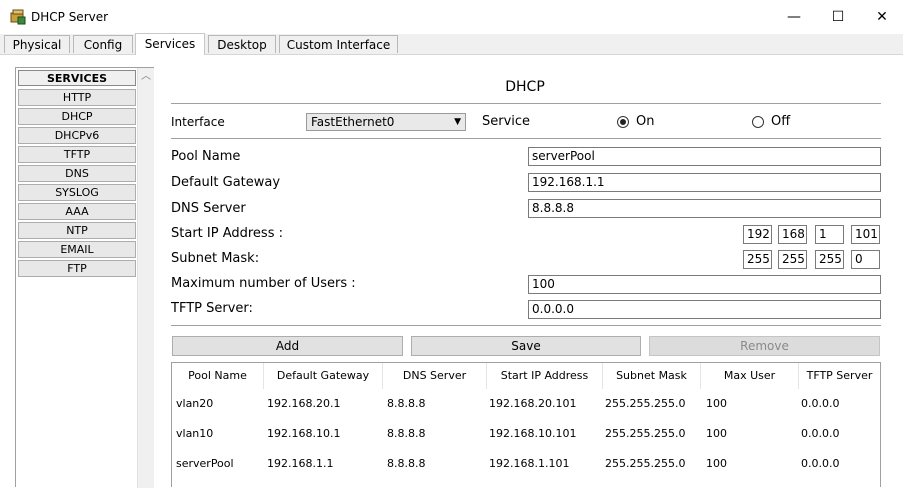 The height and width of the screenshot is (488, 903). I want to click on service-dhcpv6-button: DHCPv6, so click(77, 135).